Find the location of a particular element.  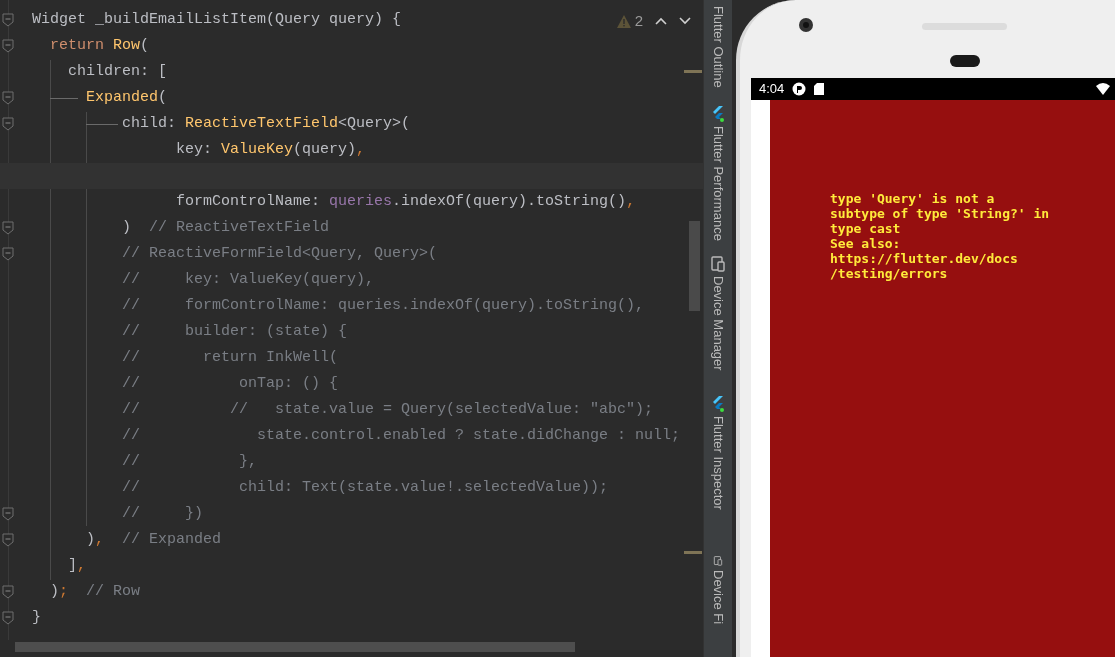

code-line: formControlName: queries.indexOf(query).toString(), is located at coordinates (405, 201).